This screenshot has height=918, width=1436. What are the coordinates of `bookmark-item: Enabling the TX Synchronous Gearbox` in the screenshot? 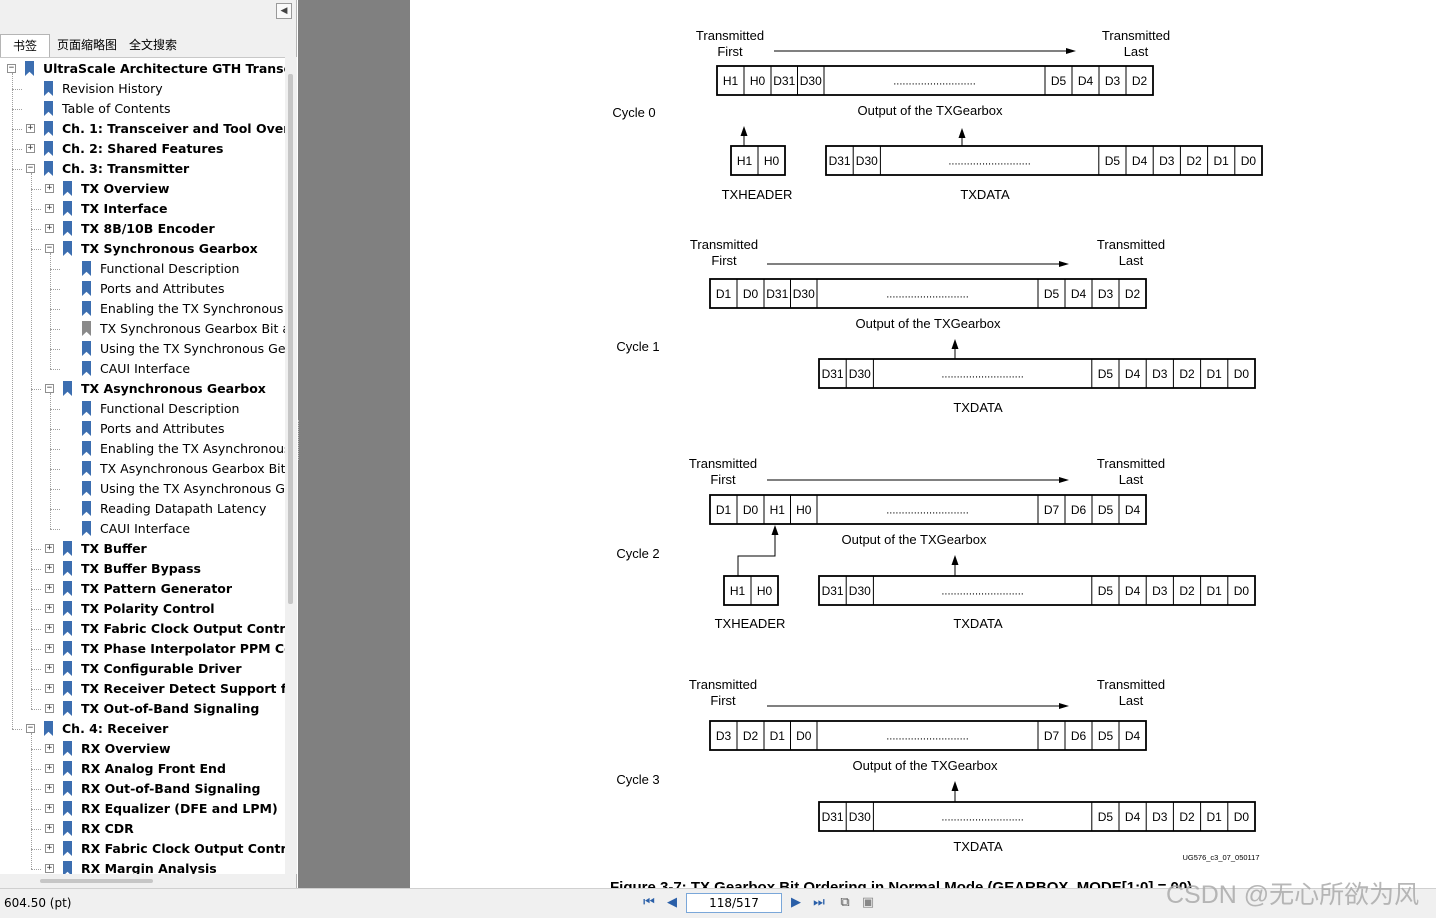 It's located at (142, 309).